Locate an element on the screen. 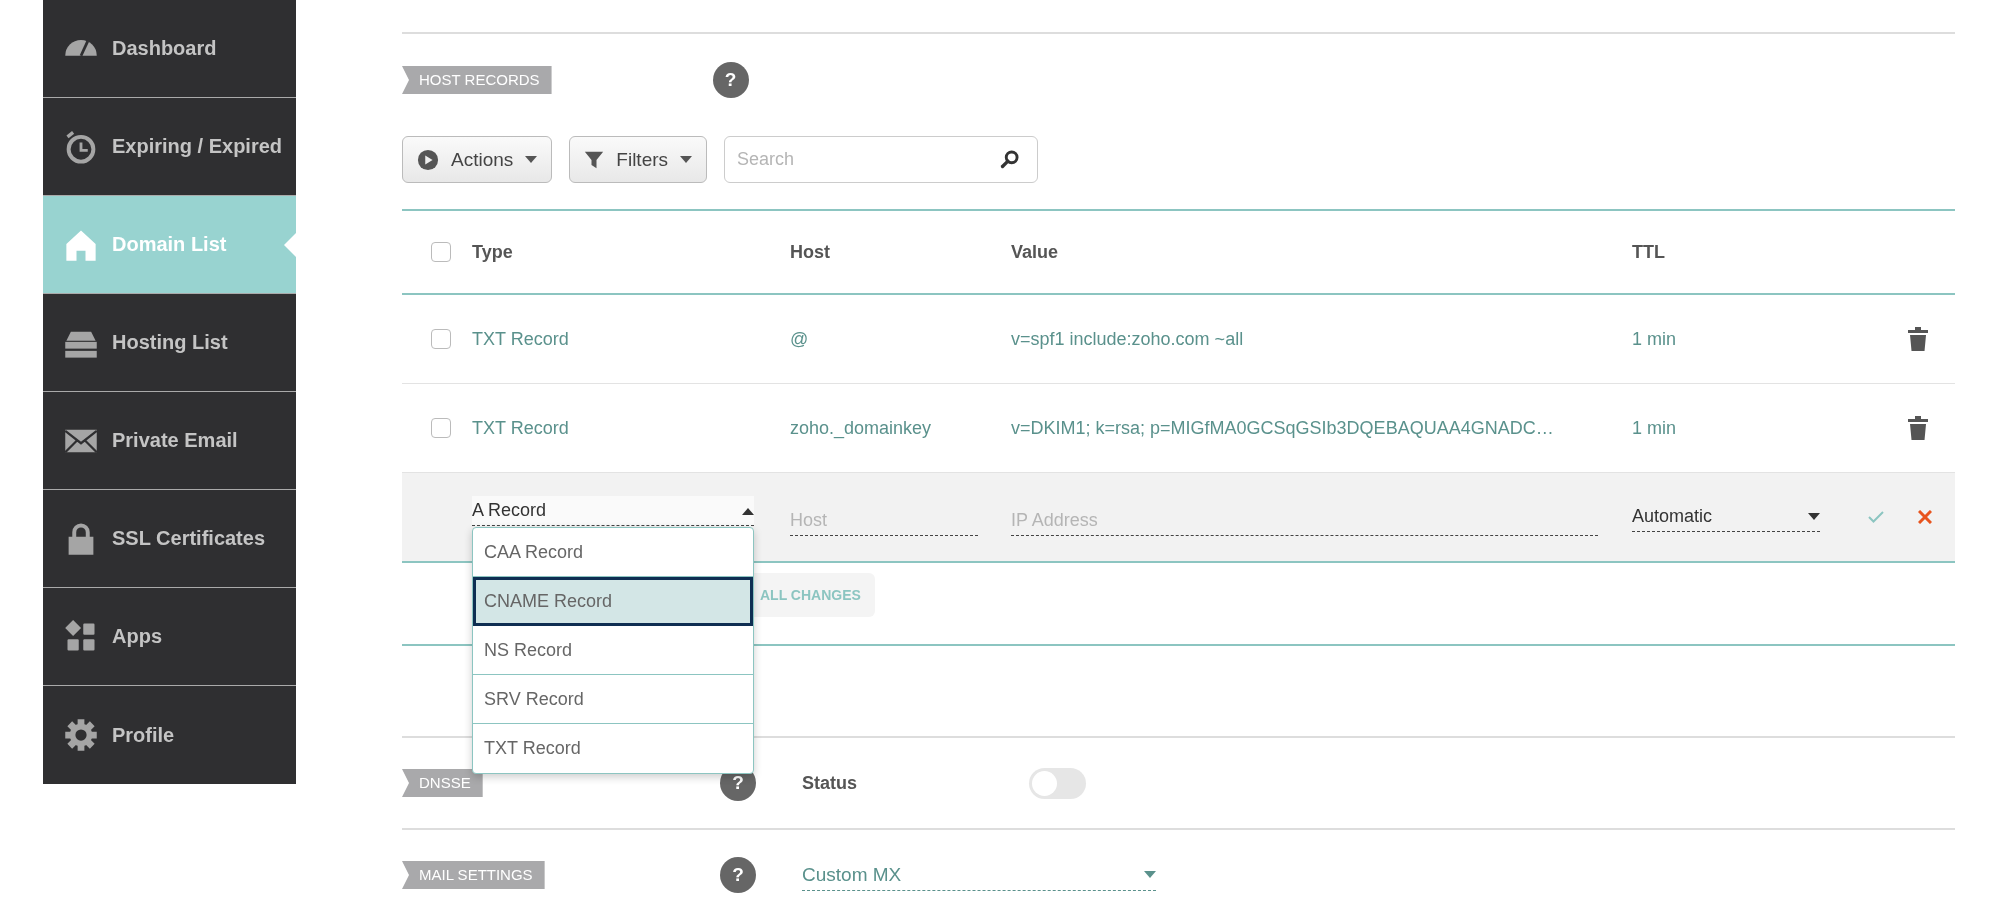 This screenshot has height=911, width=2000. caret-up-icon is located at coordinates (748, 510).